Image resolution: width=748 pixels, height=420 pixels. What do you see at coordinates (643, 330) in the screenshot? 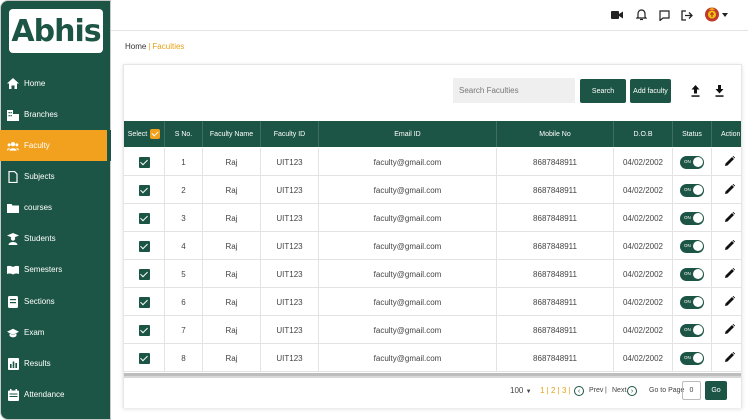
I see `dob-cell: 04/02/2002` at bounding box center [643, 330].